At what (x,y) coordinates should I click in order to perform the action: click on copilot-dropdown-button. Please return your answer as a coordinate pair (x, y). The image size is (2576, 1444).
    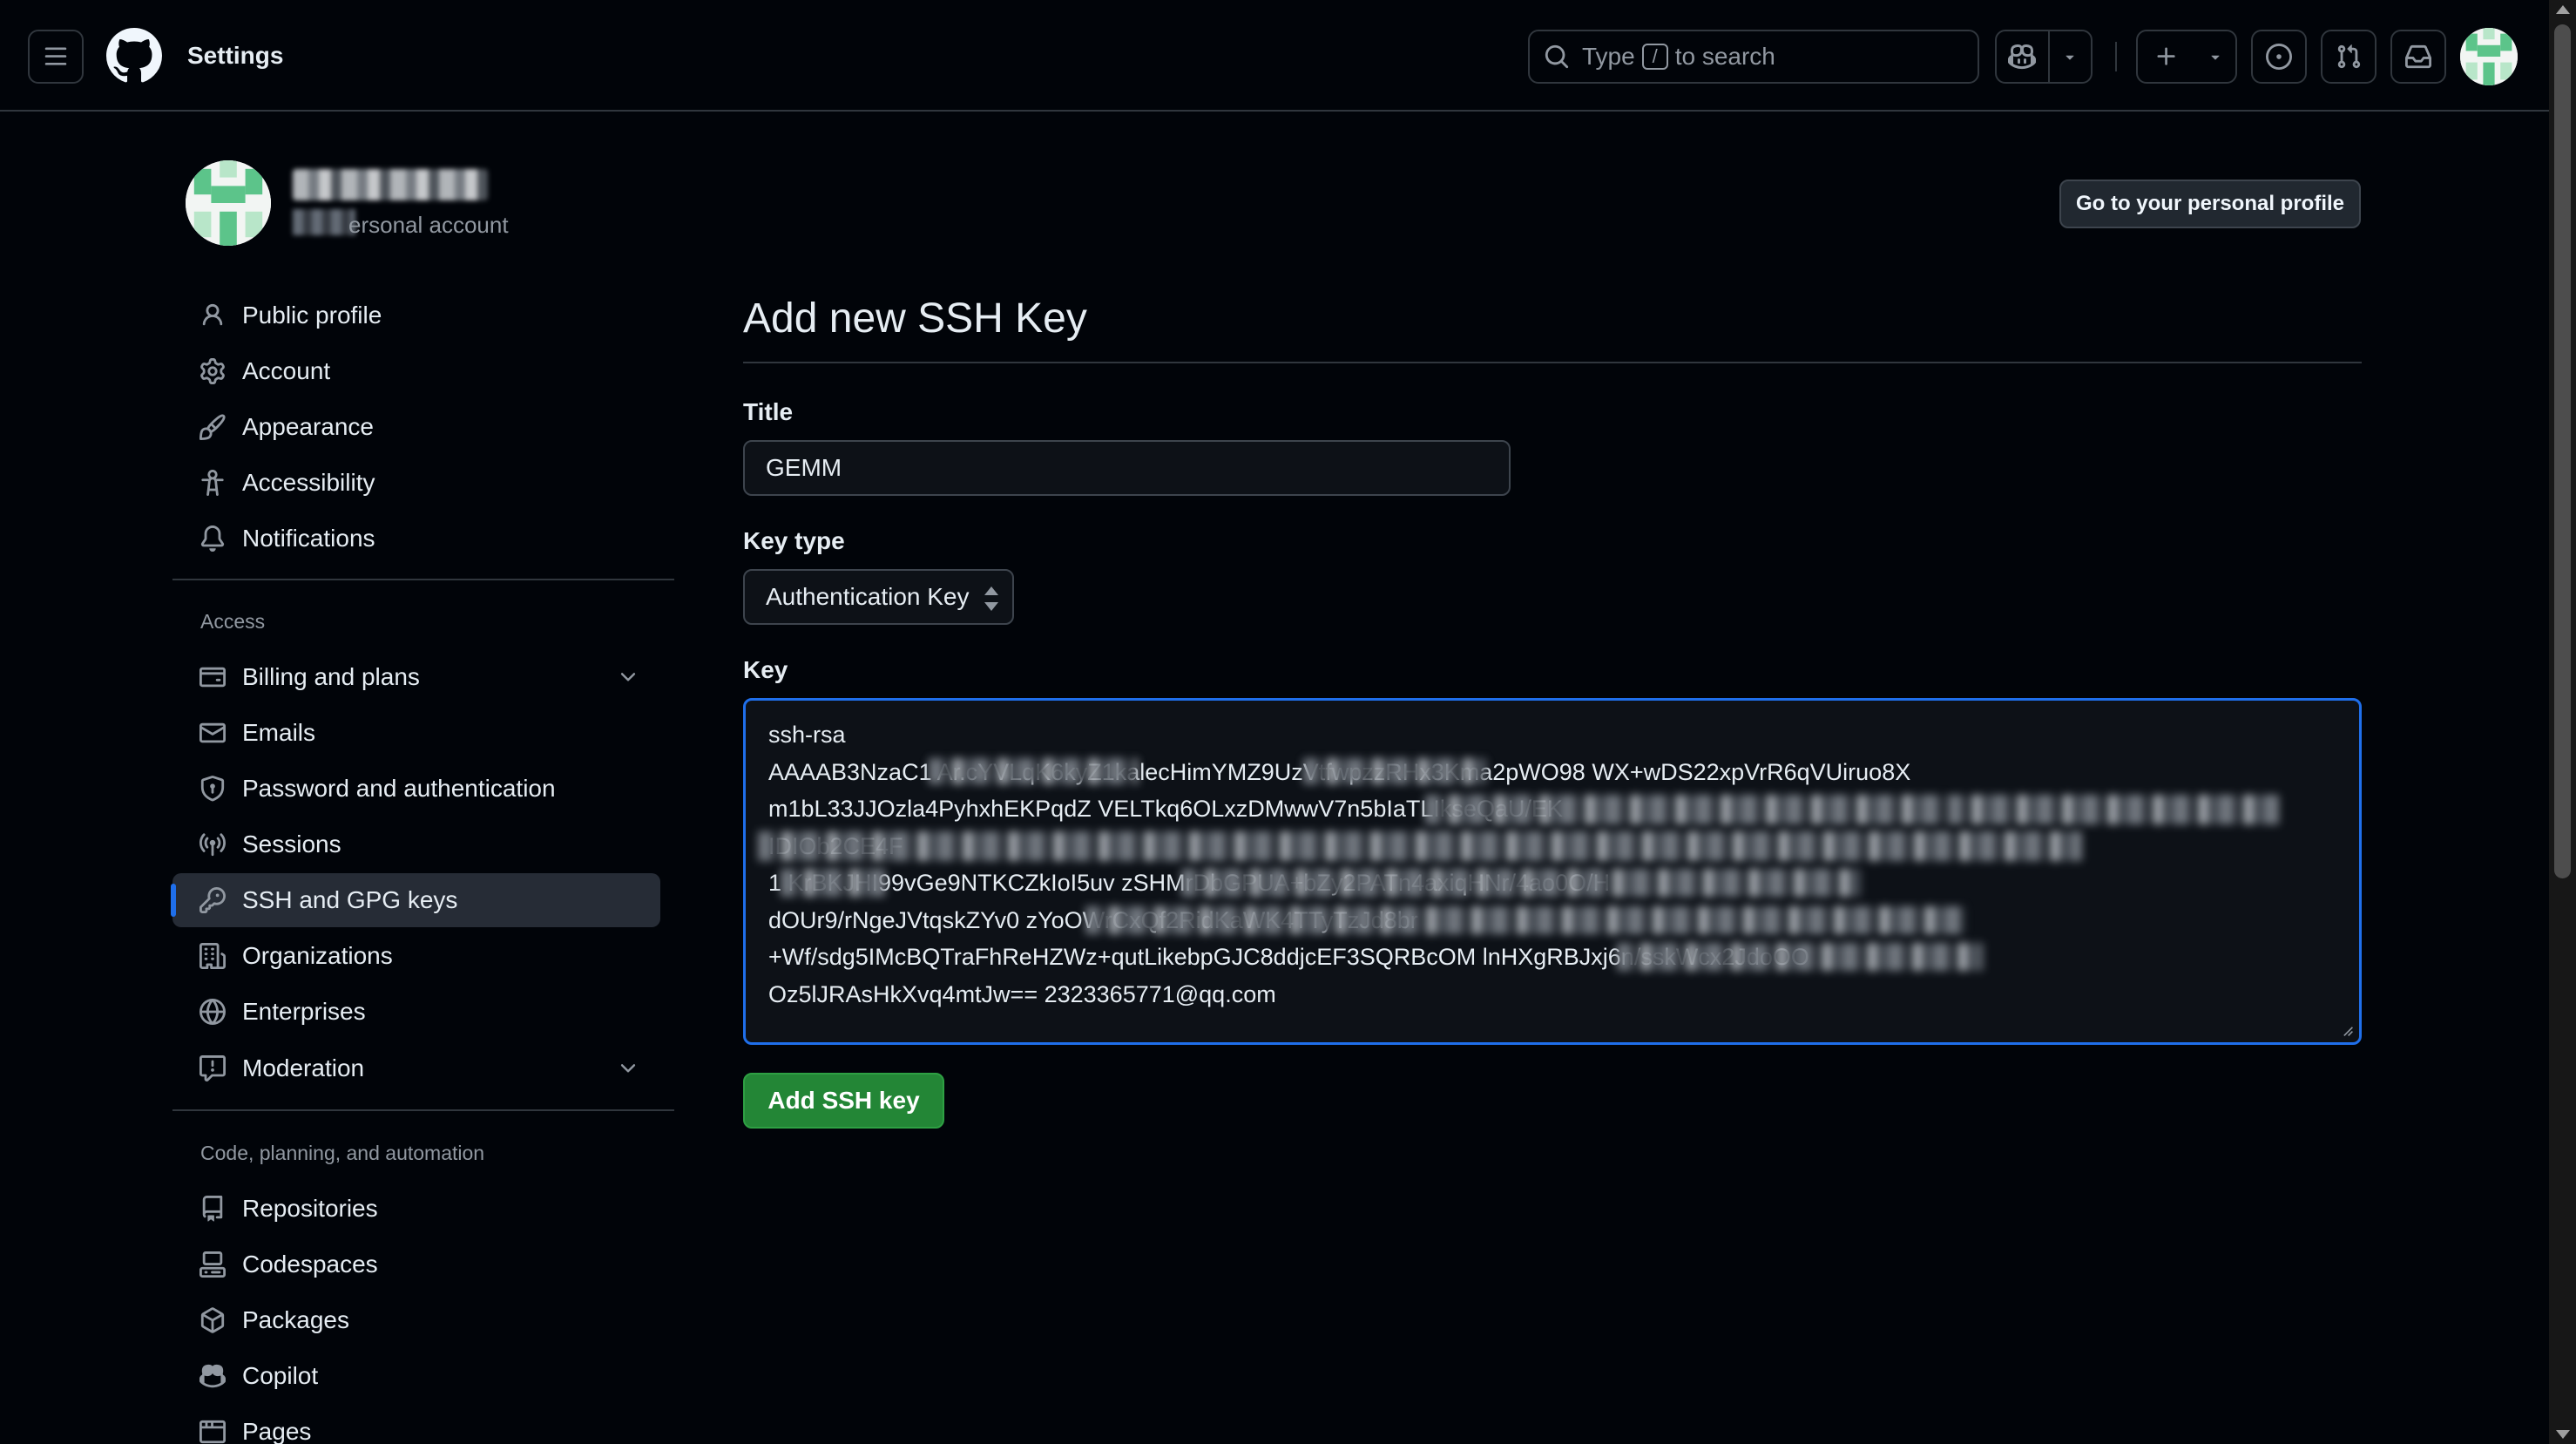
    Looking at the image, I should click on (2070, 56).